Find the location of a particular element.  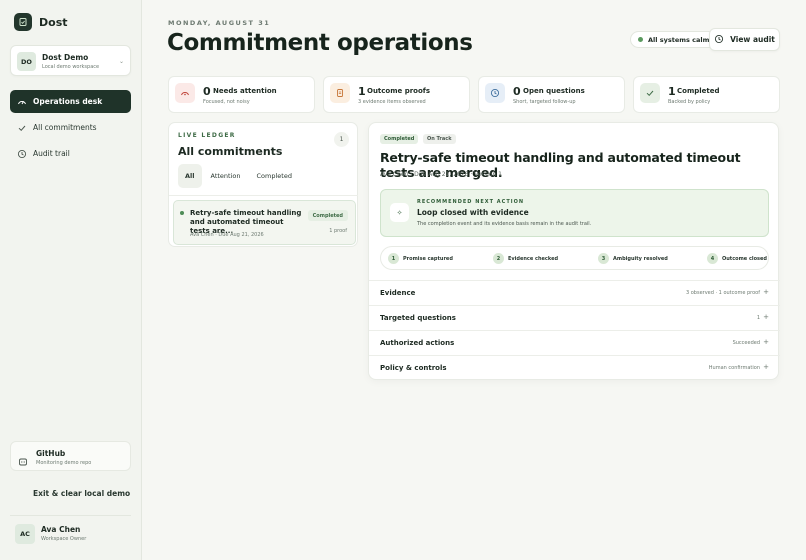

ledger-kicker: LIVE LEDGER is located at coordinates (207, 135).